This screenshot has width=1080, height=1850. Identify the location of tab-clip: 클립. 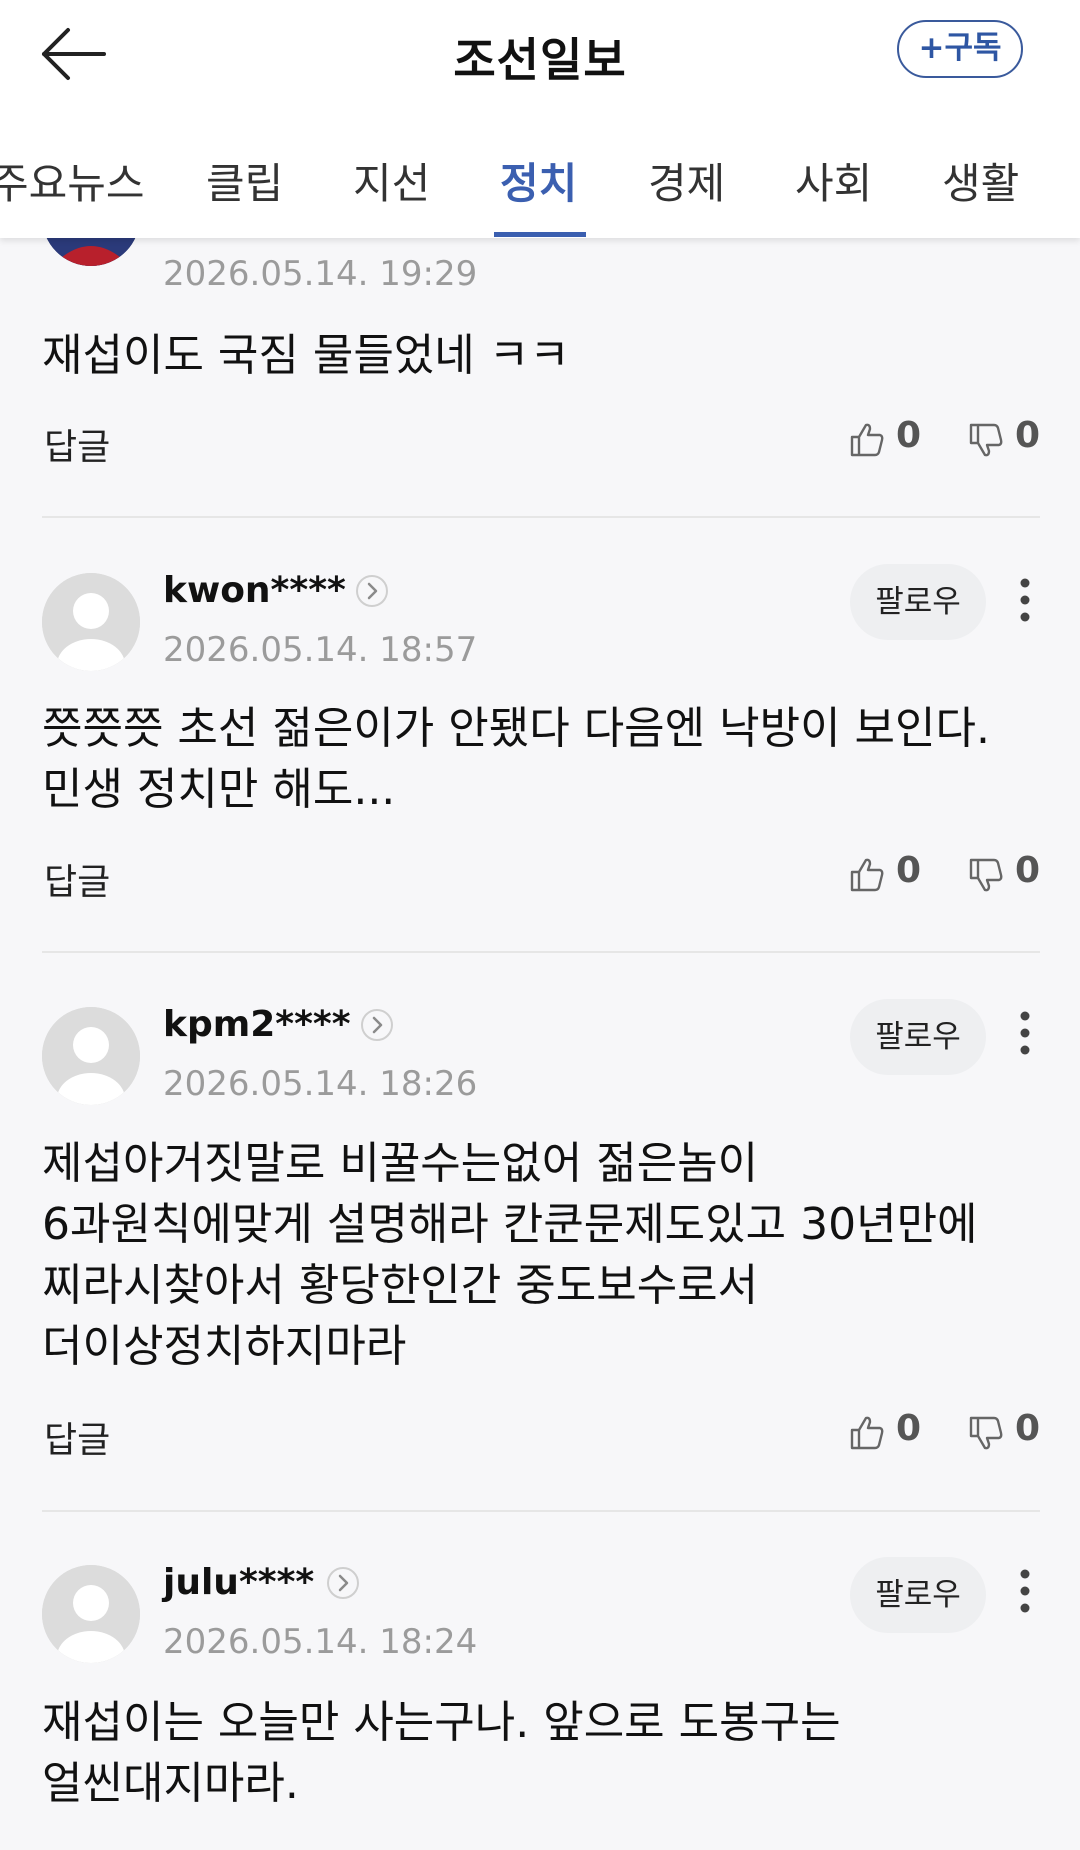
(244, 180).